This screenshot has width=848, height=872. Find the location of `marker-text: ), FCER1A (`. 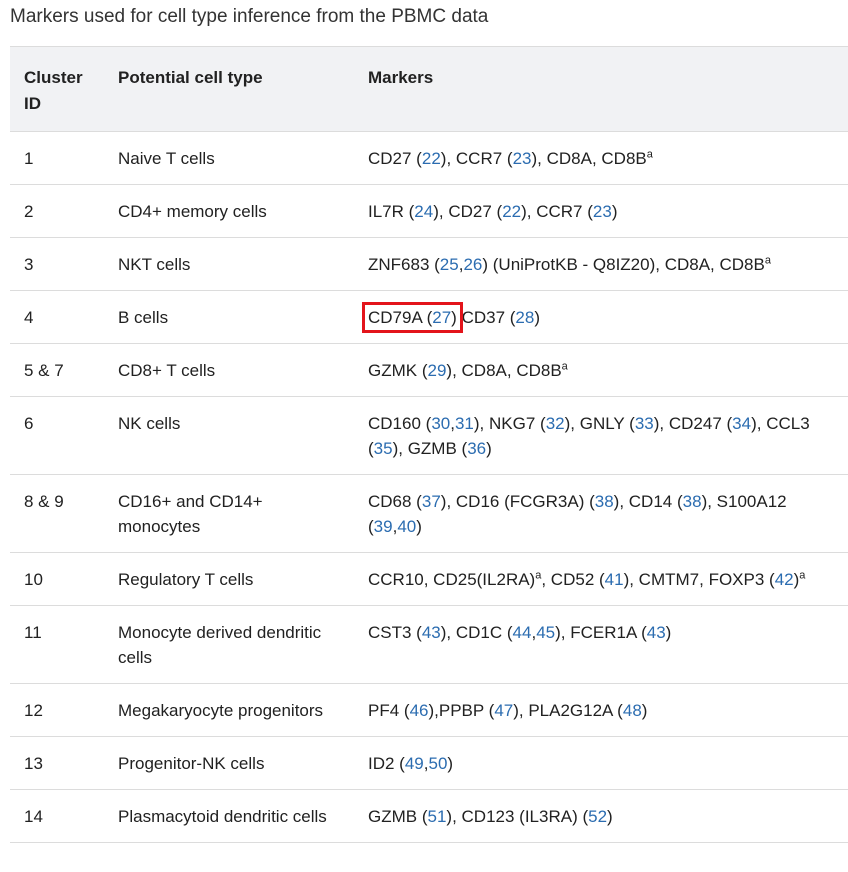

marker-text: ), FCER1A ( is located at coordinates (601, 632).